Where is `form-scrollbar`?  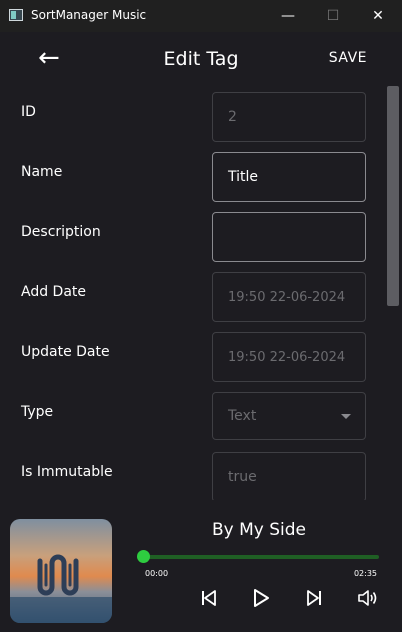
form-scrollbar is located at coordinates (393, 293).